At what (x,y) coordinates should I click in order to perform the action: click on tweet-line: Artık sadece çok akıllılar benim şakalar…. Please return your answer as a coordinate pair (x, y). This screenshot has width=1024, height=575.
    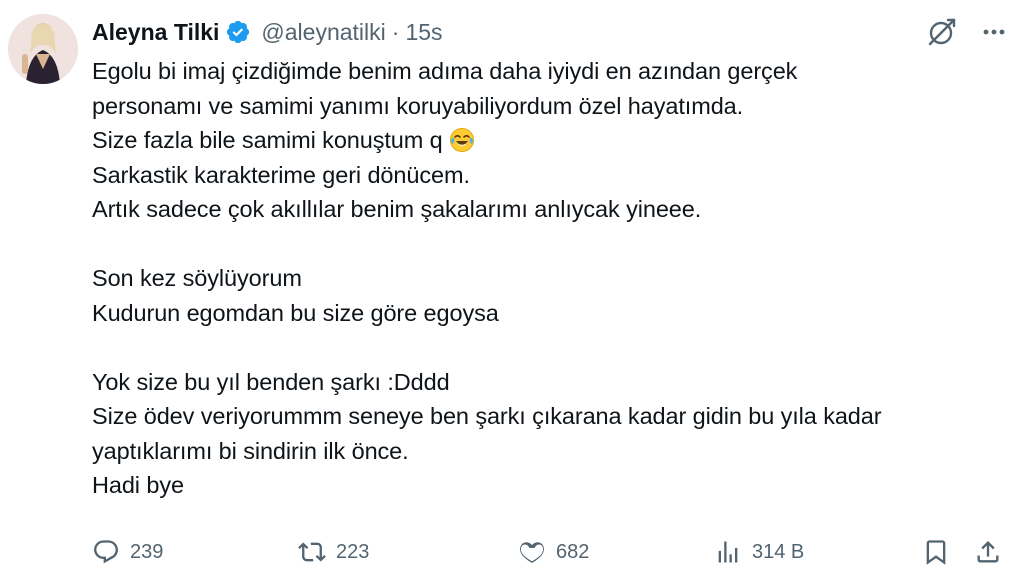
    Looking at the image, I should click on (397, 209).